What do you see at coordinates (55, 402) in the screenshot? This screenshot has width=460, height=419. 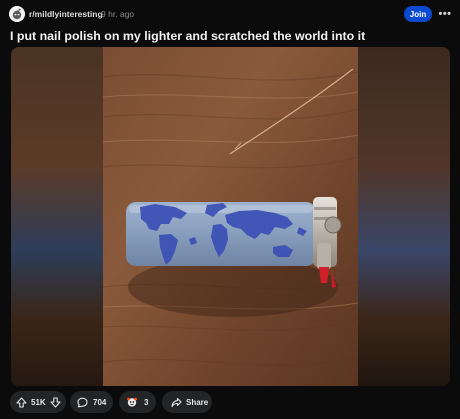 I see `downvote-icon` at bounding box center [55, 402].